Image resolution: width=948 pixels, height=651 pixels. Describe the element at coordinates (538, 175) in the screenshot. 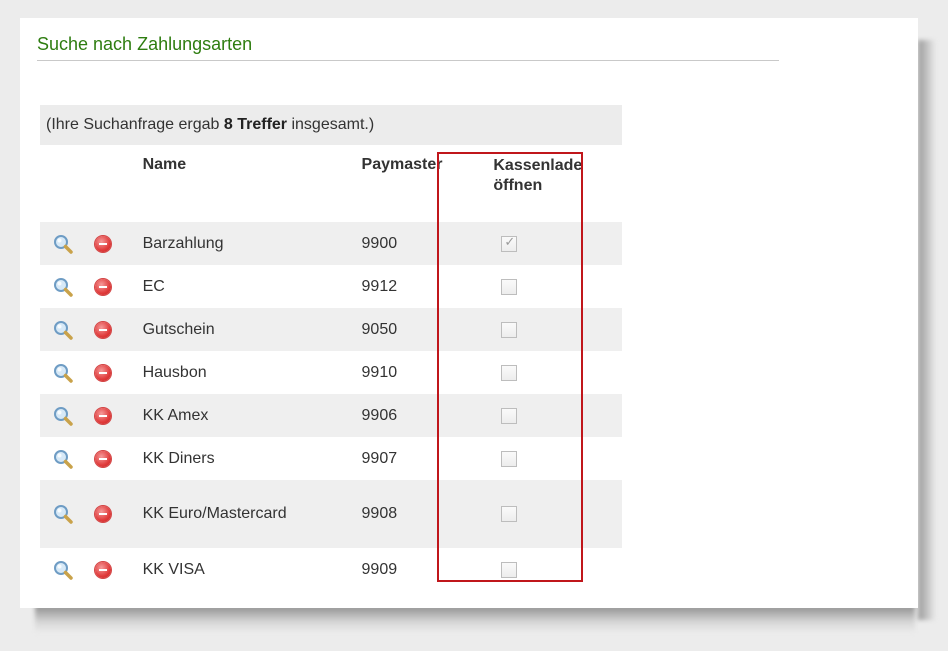

I see `column-header-kassenlade: Kassenlade öffnen` at that location.